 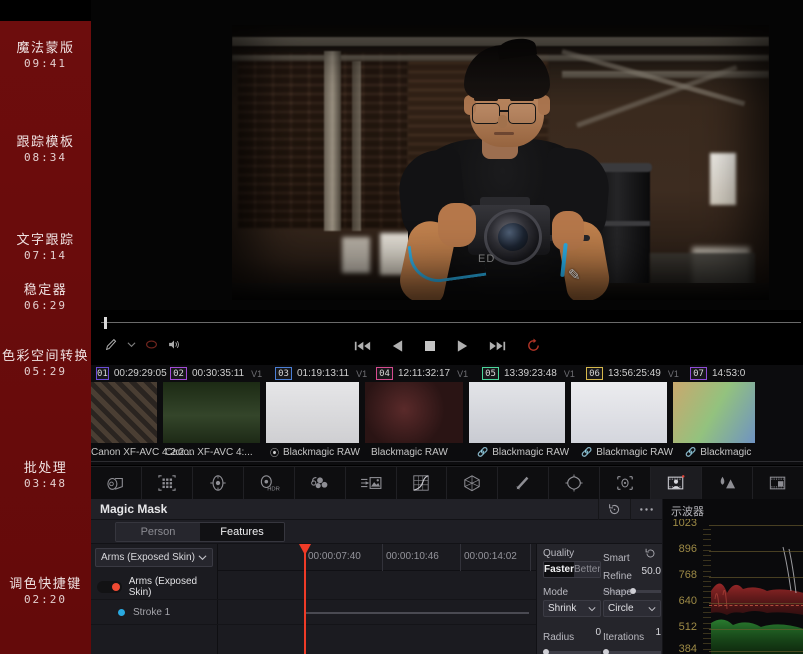 I want to click on magic-mask-mode-tabs: Person Features, so click(x=200, y=531).